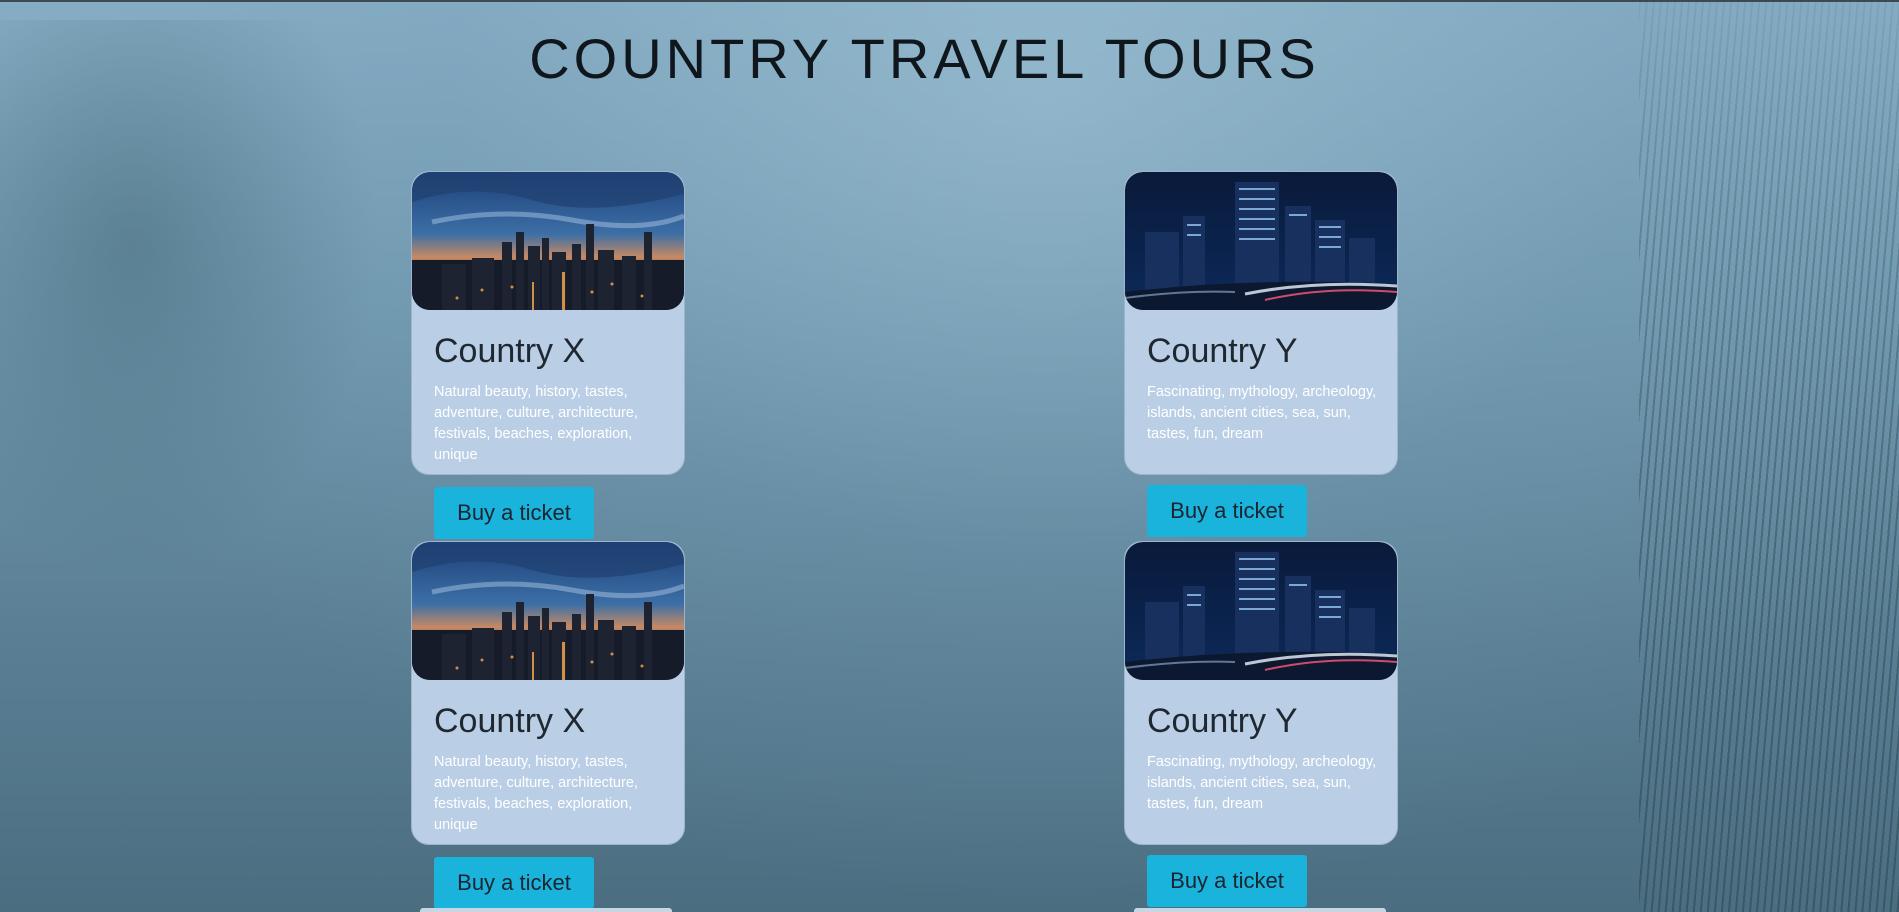 Image resolution: width=1899 pixels, height=912 pixels. What do you see at coordinates (1769, 456) in the screenshot?
I see `background-willow-right` at bounding box center [1769, 456].